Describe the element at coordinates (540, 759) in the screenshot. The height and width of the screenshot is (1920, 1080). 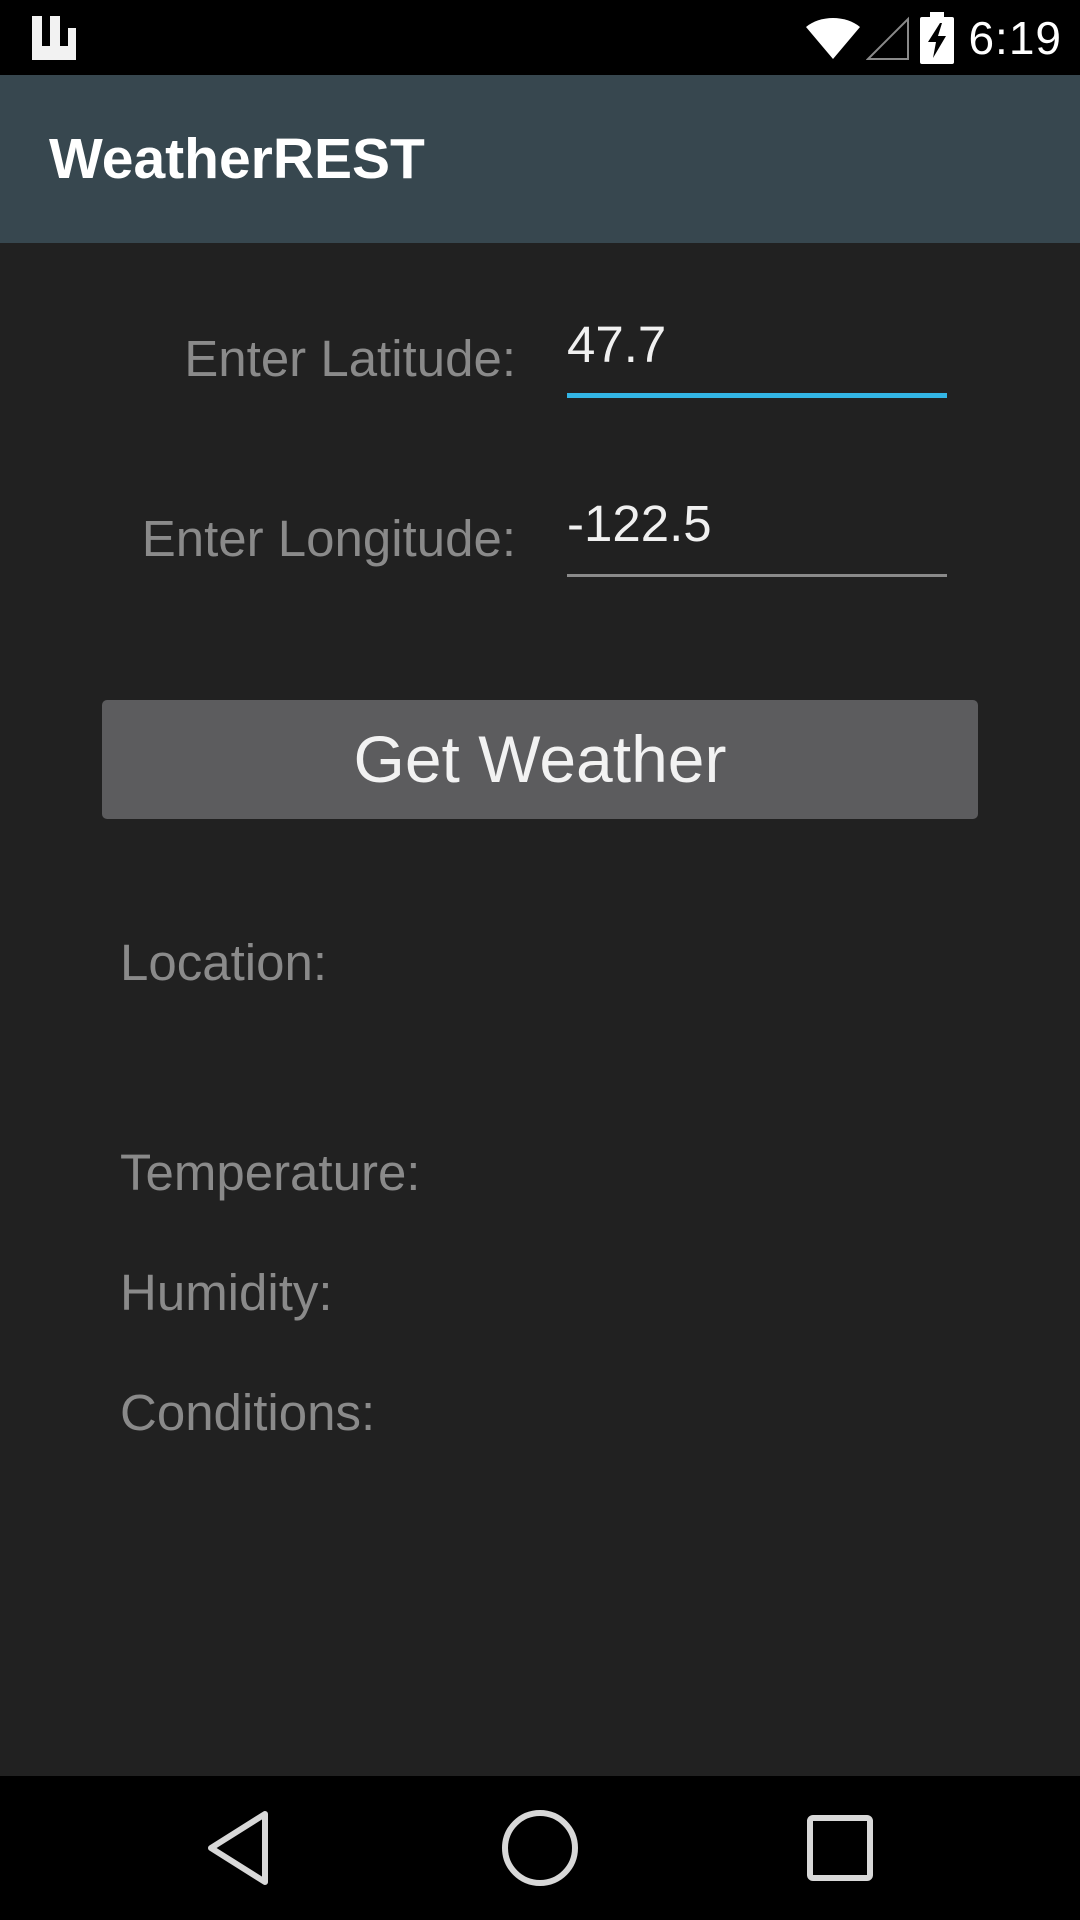
I see `get-weather-button: Get Weather` at that location.